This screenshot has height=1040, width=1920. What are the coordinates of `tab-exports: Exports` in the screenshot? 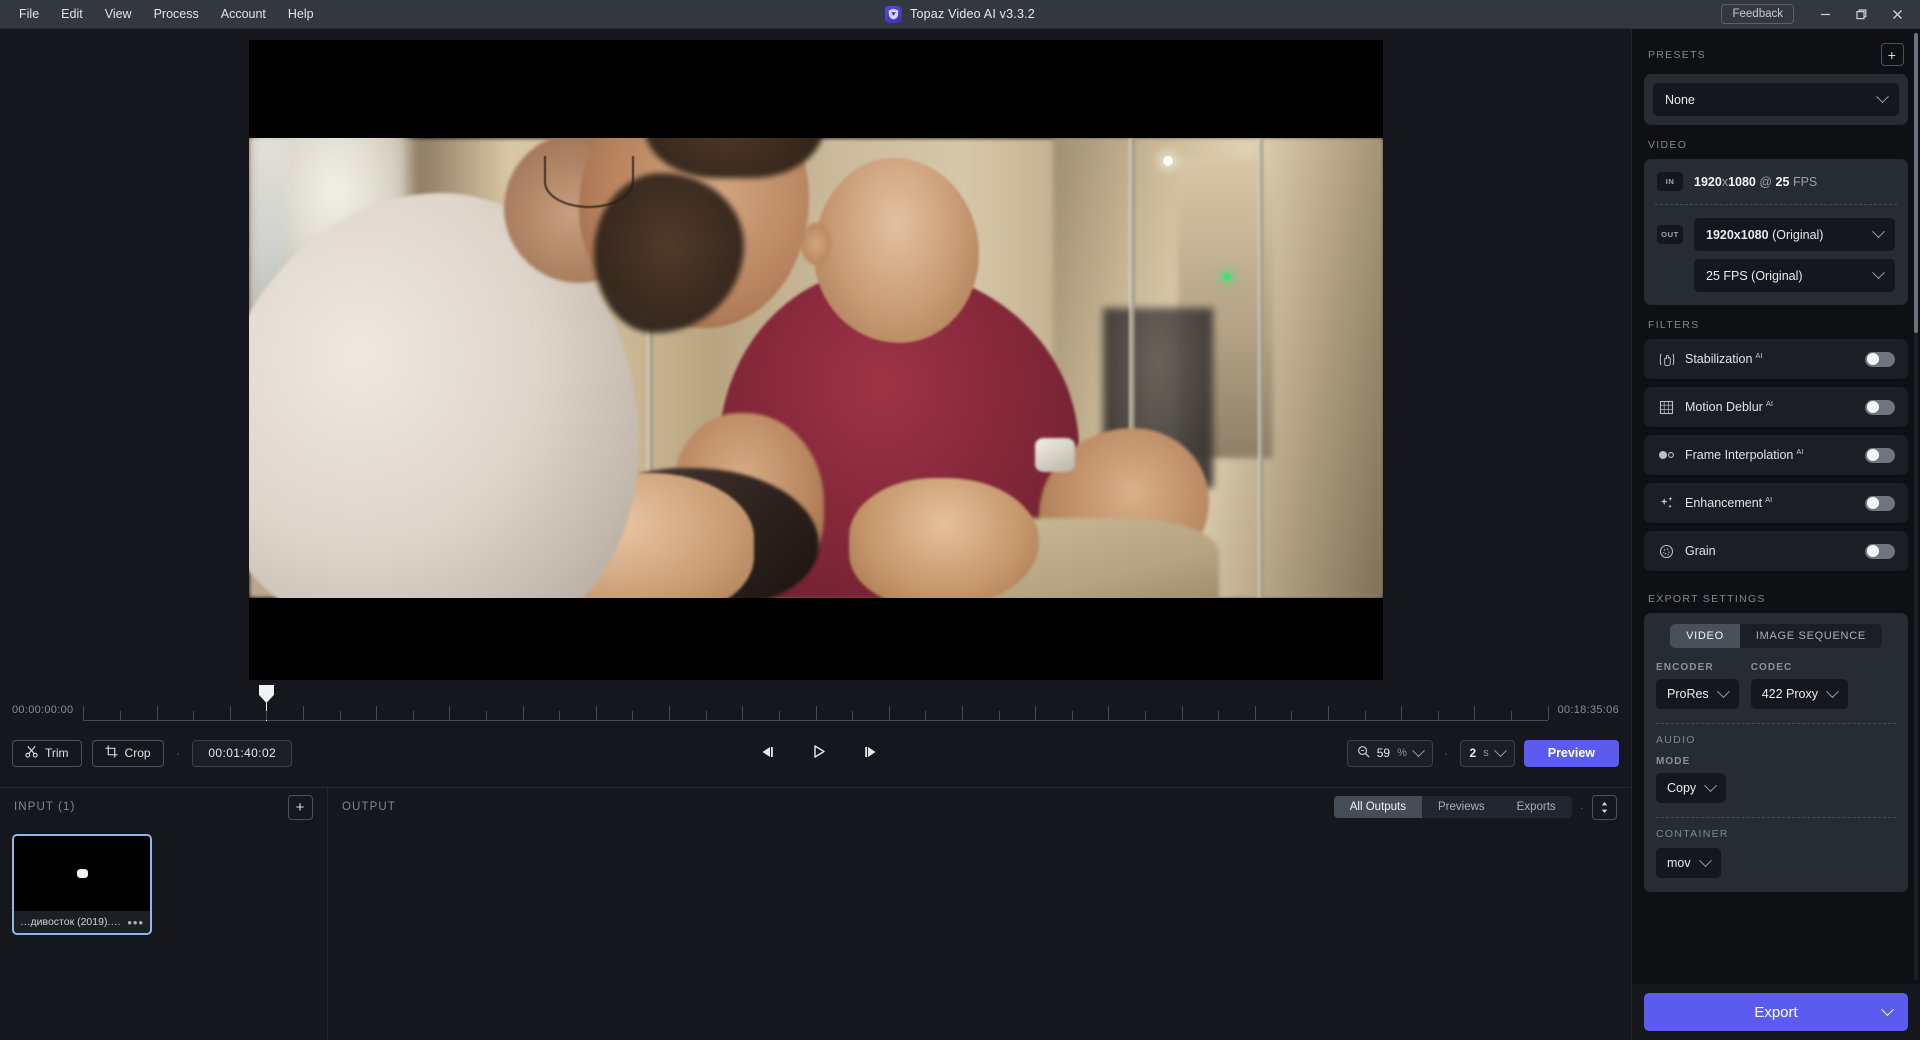 It's located at (1536, 807).